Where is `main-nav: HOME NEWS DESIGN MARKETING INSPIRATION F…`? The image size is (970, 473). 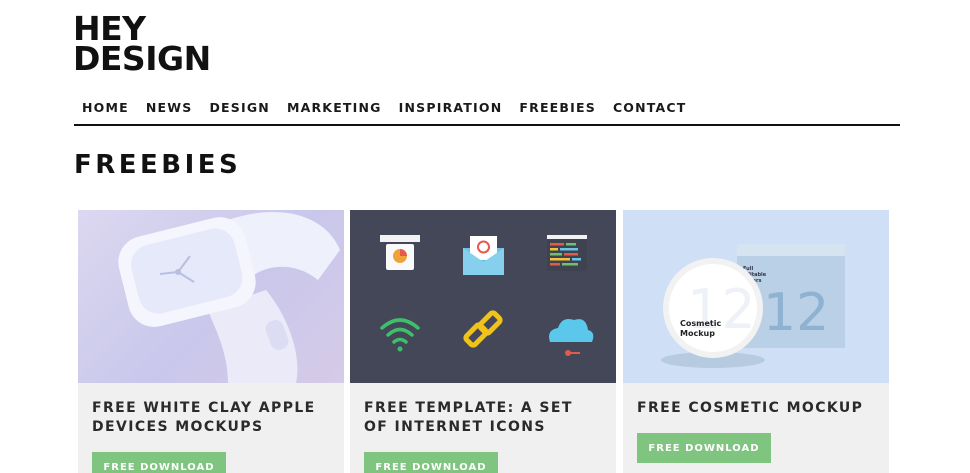 main-nav: HOME NEWS DESIGN MARKETING INSPIRATION F… is located at coordinates (487, 111).